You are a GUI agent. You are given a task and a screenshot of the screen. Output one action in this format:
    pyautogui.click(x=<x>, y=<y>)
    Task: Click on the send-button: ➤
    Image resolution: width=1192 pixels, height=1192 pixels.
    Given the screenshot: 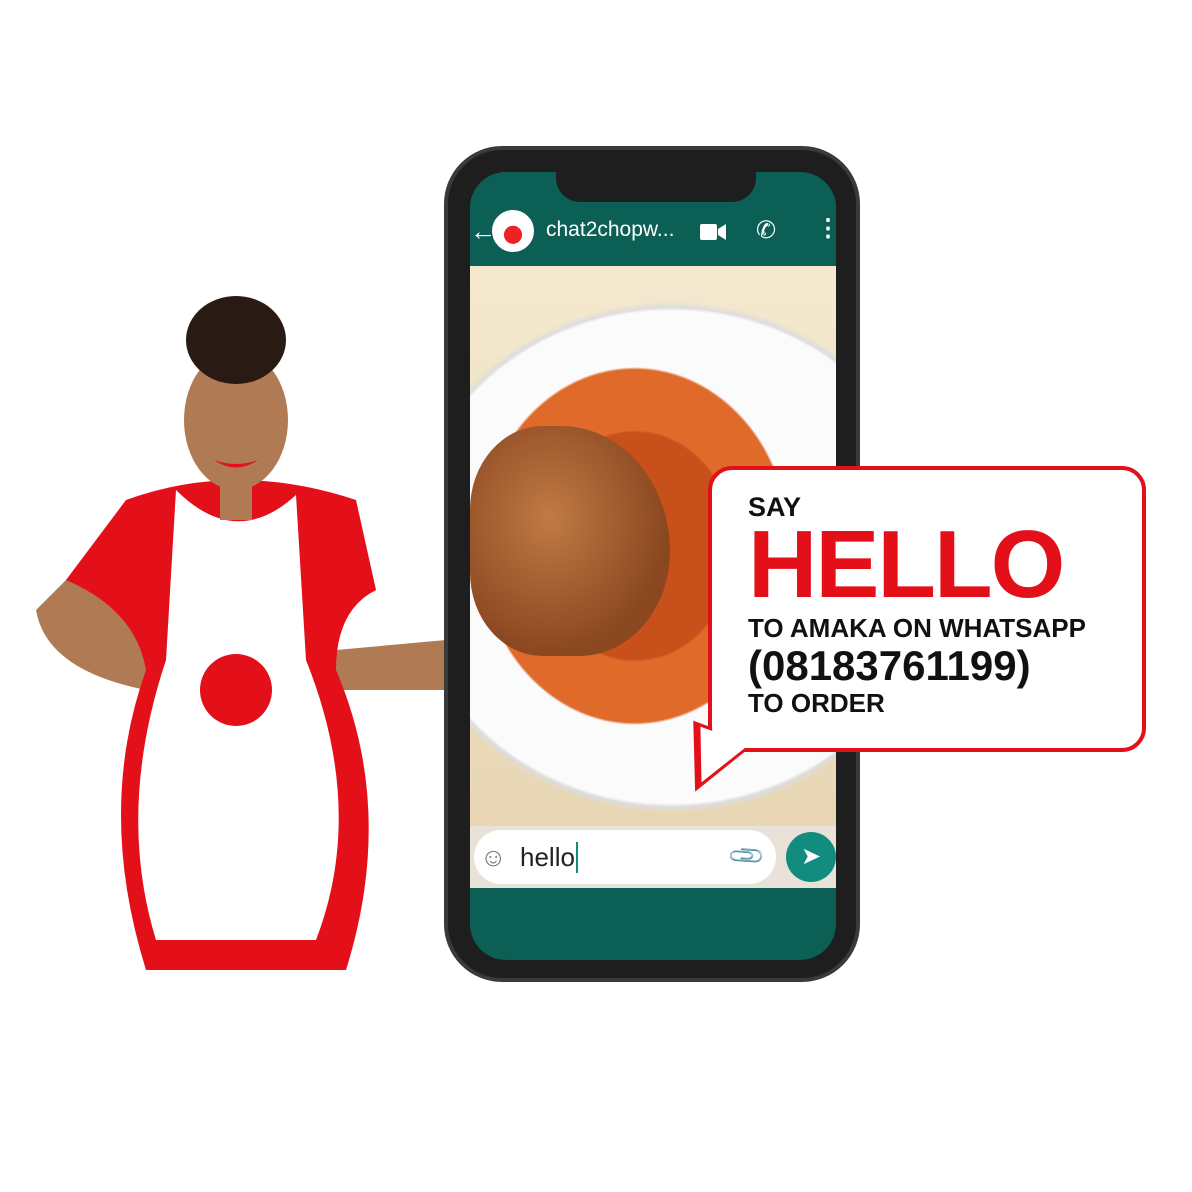 What is the action you would take?
    pyautogui.click(x=811, y=857)
    